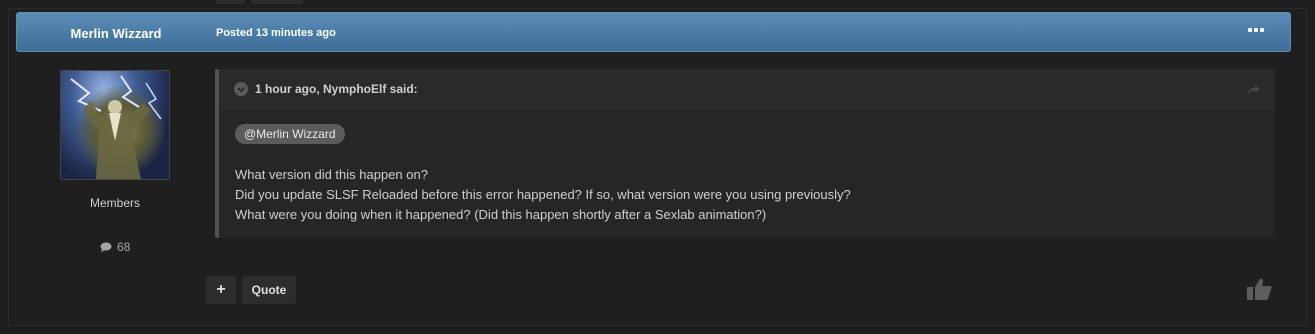 The height and width of the screenshot is (334, 1315). What do you see at coordinates (114, 203) in the screenshot?
I see `member-group: Members` at bounding box center [114, 203].